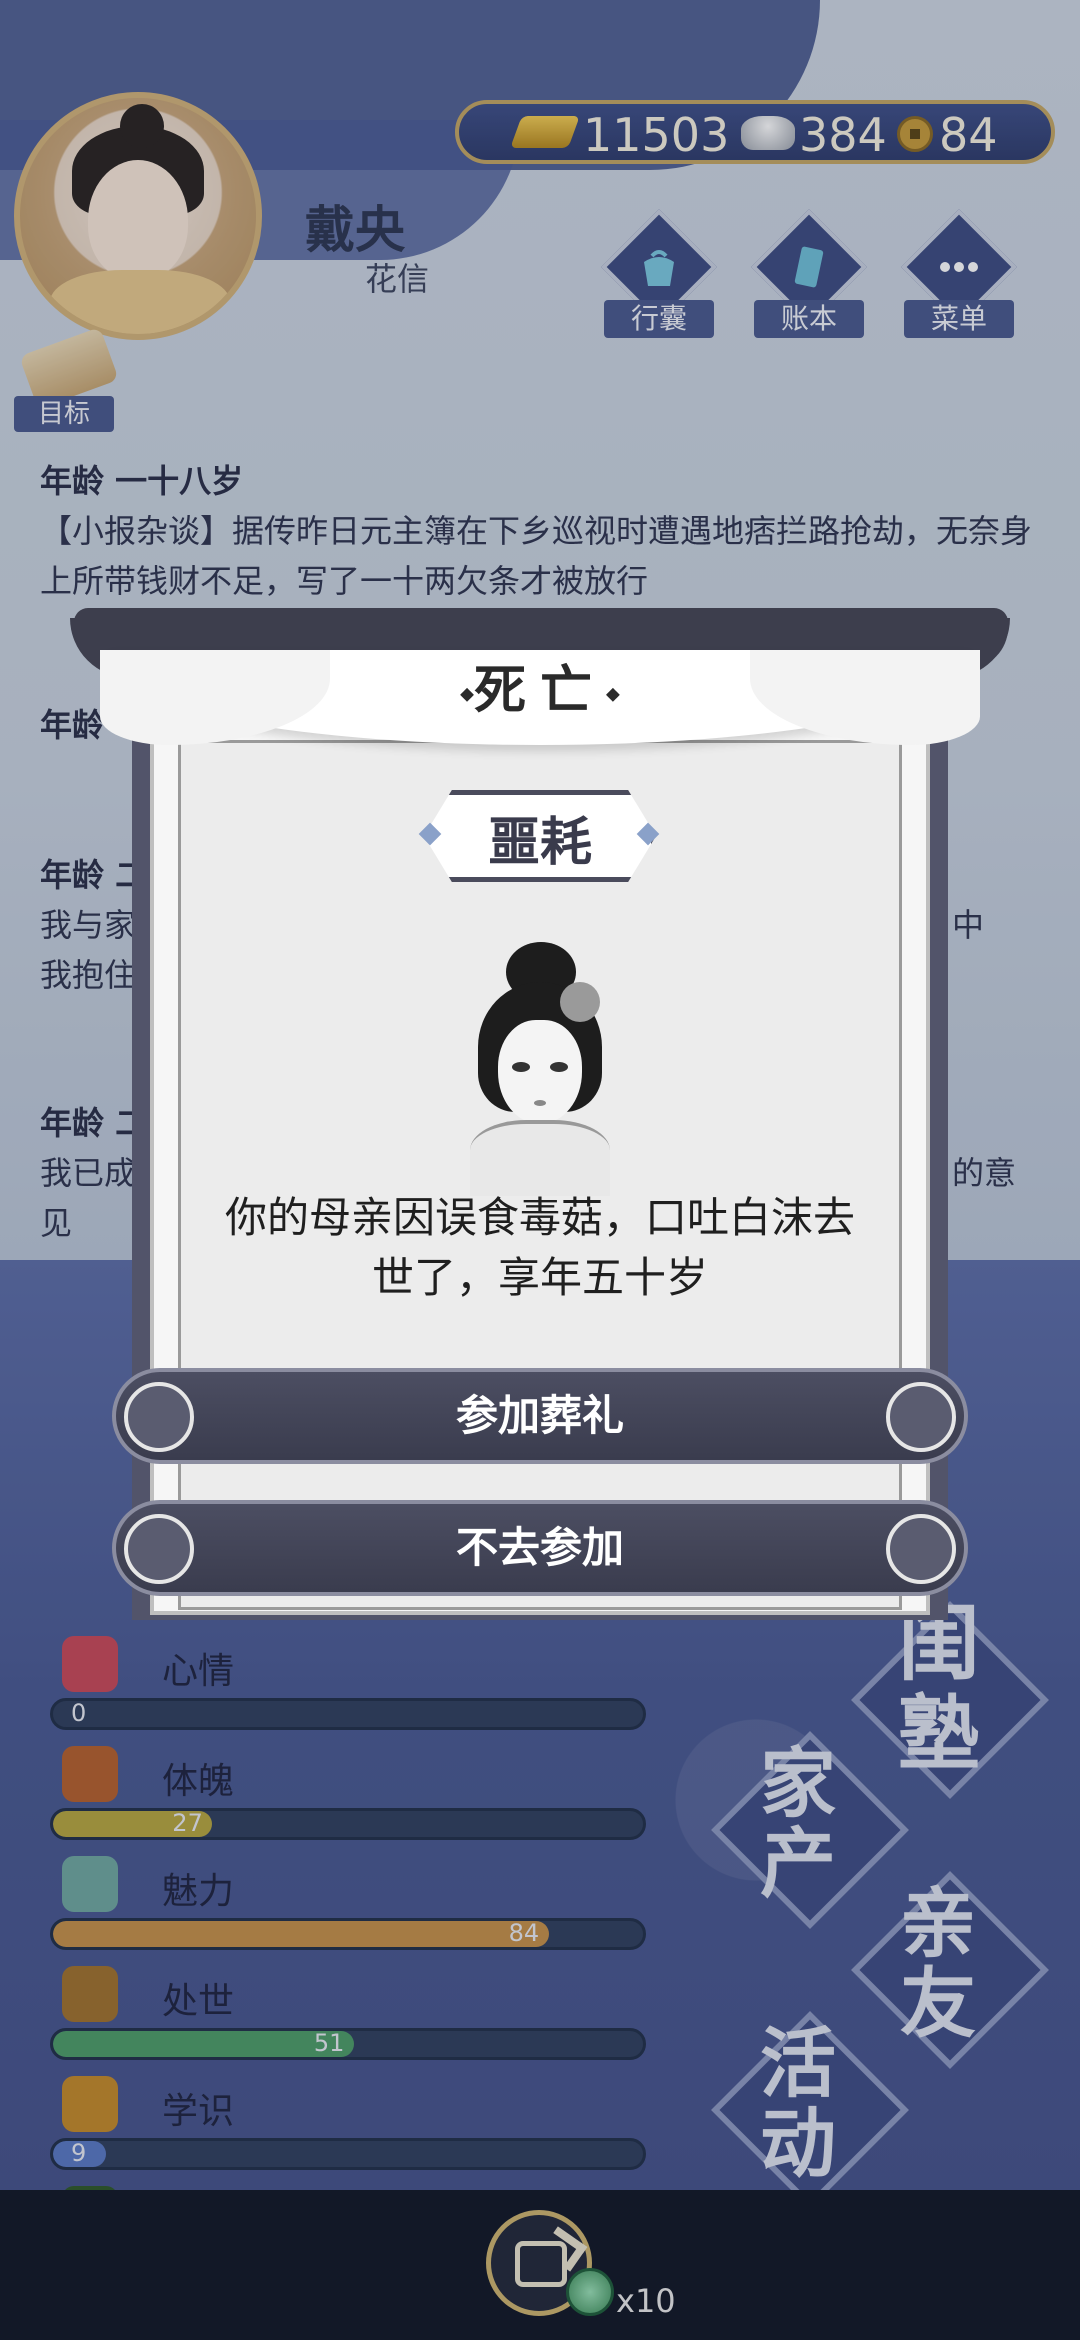 This screenshot has width=1080, height=2340. Describe the element at coordinates (540, 1103) in the screenshot. I see `portrait-lips` at that location.